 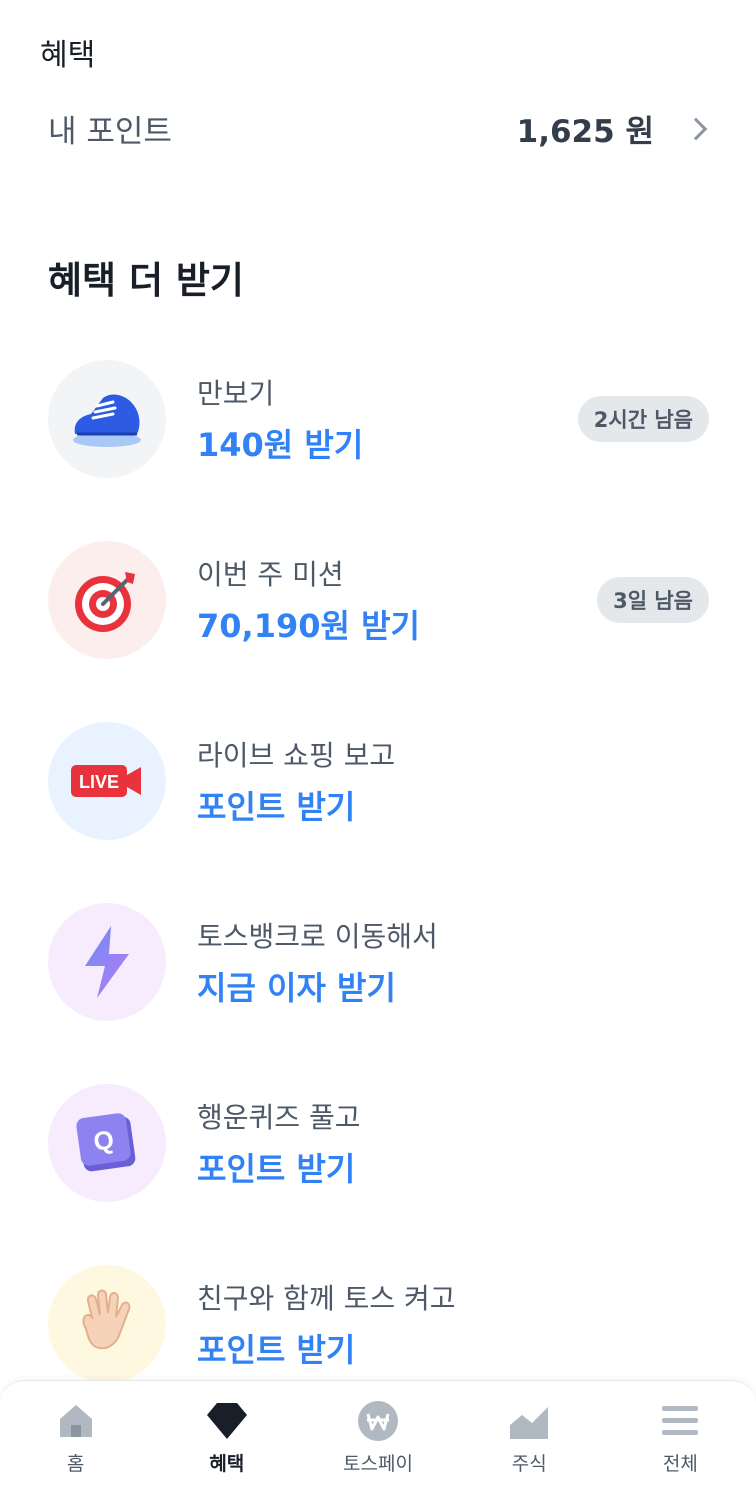 I want to click on nav-item-home: 홈, so click(x=75, y=1436).